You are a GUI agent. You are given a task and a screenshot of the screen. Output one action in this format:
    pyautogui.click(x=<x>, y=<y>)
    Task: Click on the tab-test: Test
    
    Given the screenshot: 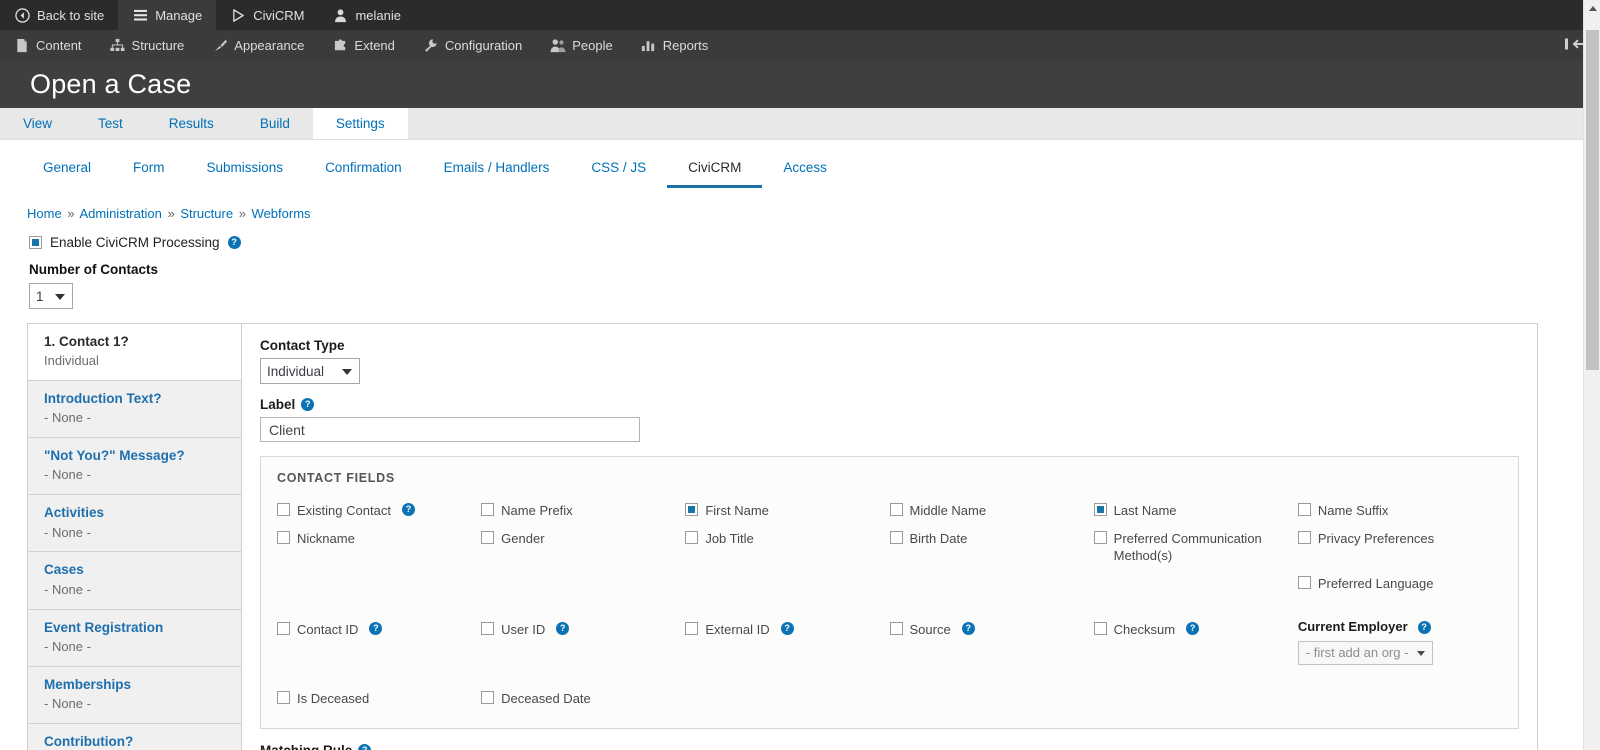 What is the action you would take?
    pyautogui.click(x=110, y=123)
    